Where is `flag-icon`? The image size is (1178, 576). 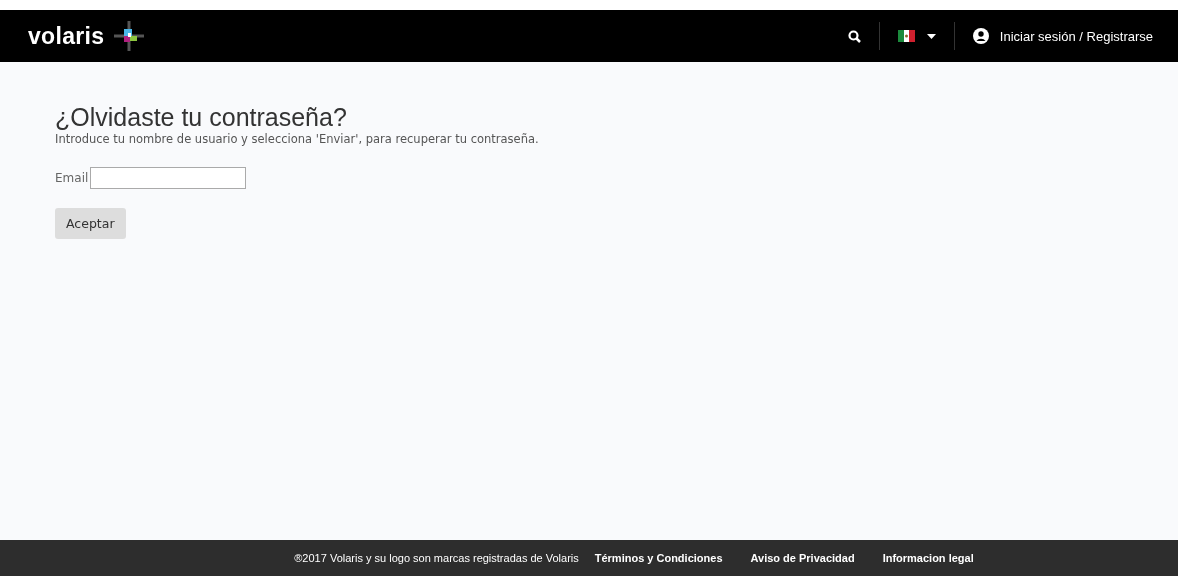 flag-icon is located at coordinates (906, 36).